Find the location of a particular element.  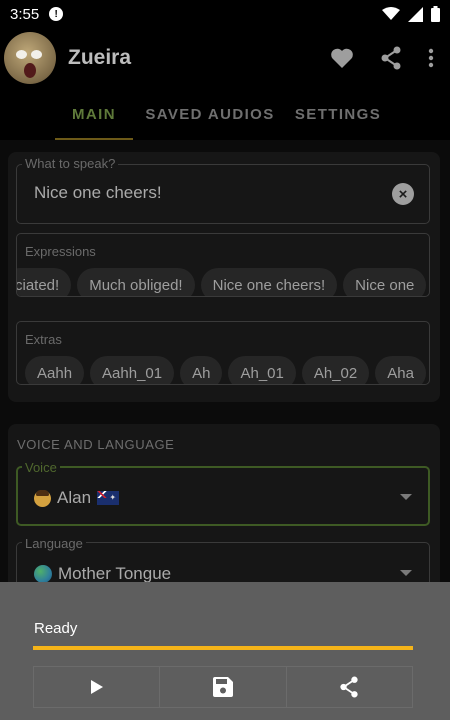

battery-icon is located at coordinates (435, 14).